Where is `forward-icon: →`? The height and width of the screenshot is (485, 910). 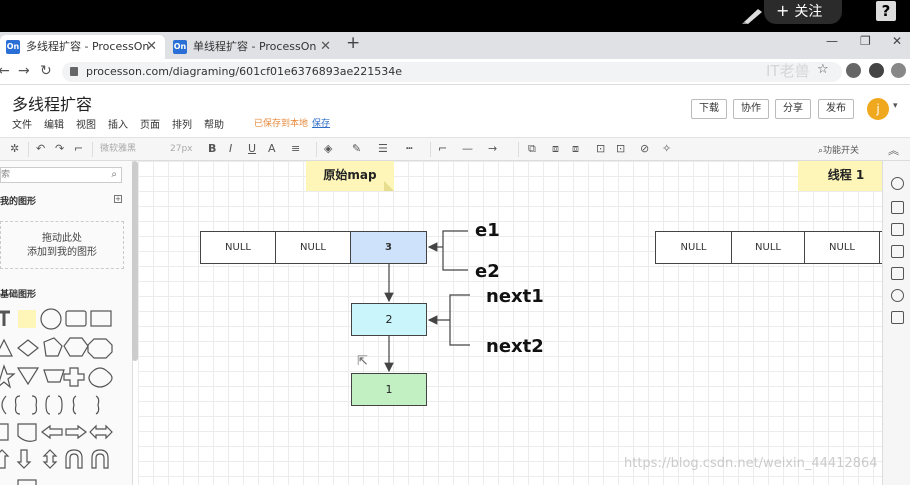 forward-icon: → is located at coordinates (24, 71).